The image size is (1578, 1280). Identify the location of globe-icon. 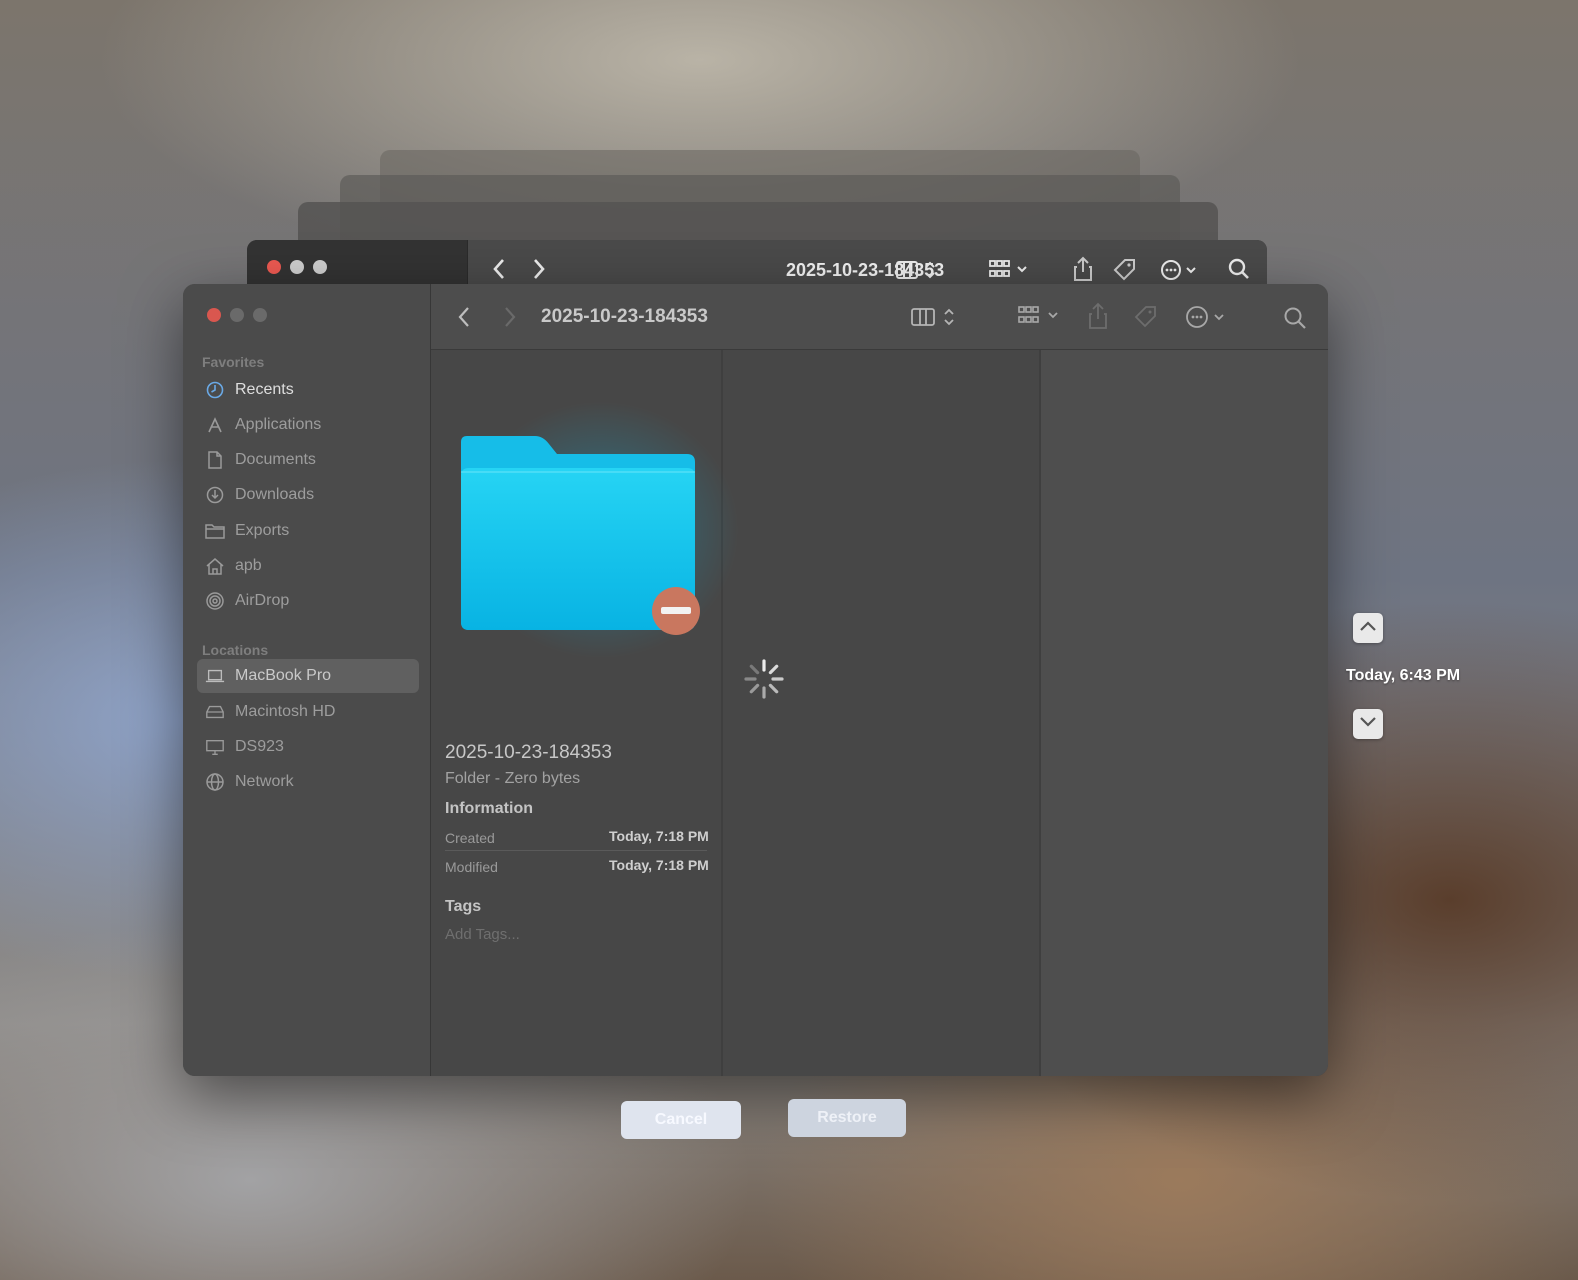
(215, 782).